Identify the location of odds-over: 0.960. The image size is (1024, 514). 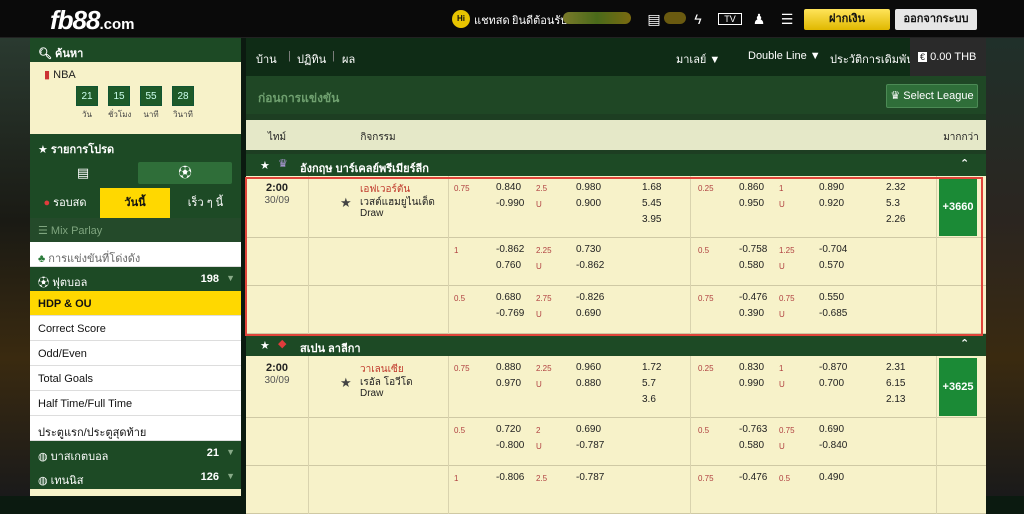
(588, 367).